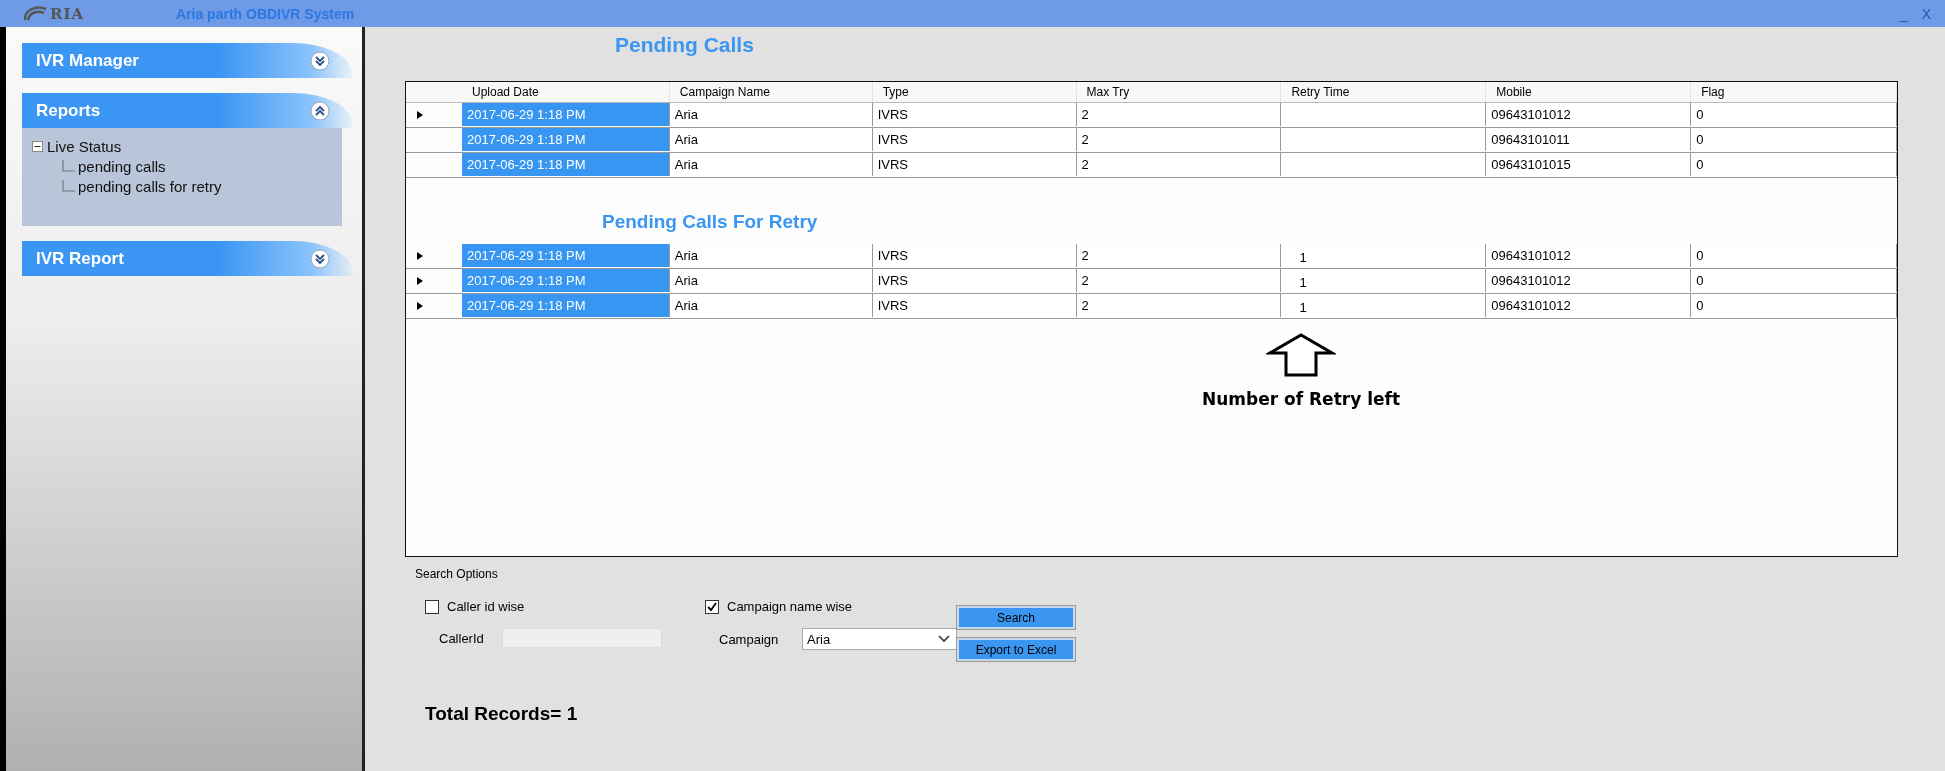 This screenshot has height=771, width=1945. I want to click on field-label: Campaign, so click(749, 639).